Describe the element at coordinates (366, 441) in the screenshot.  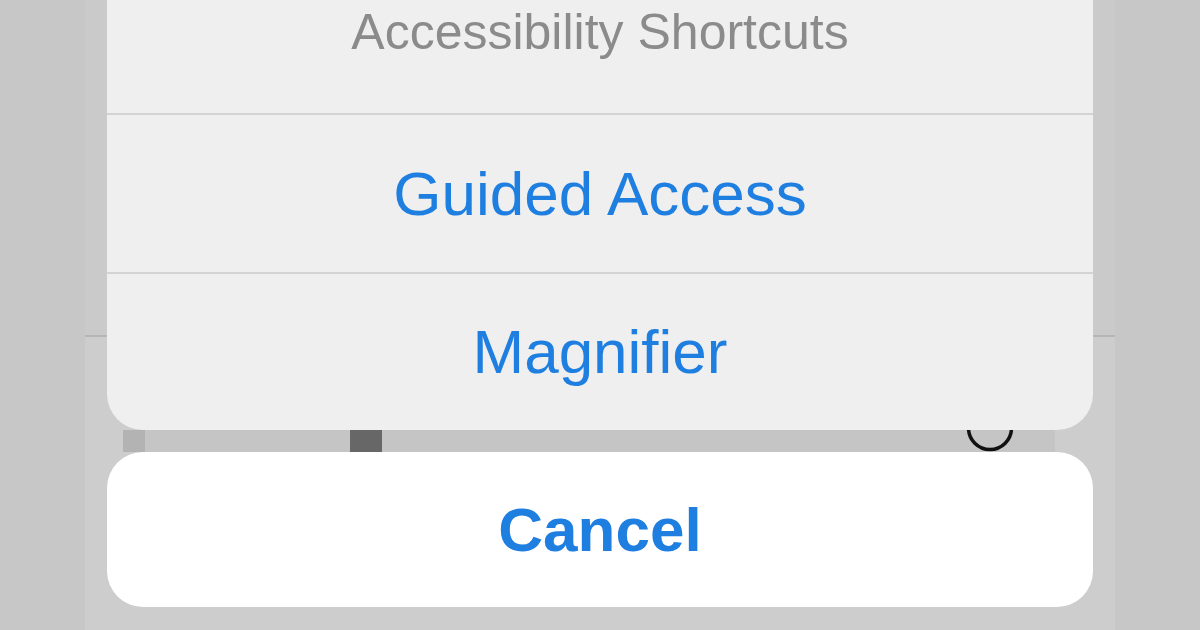
I see `square-icon` at that location.